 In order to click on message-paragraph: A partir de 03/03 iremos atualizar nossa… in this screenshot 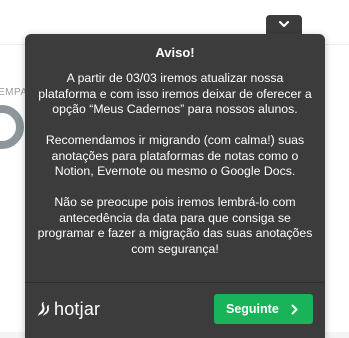, I will do `click(175, 93)`.